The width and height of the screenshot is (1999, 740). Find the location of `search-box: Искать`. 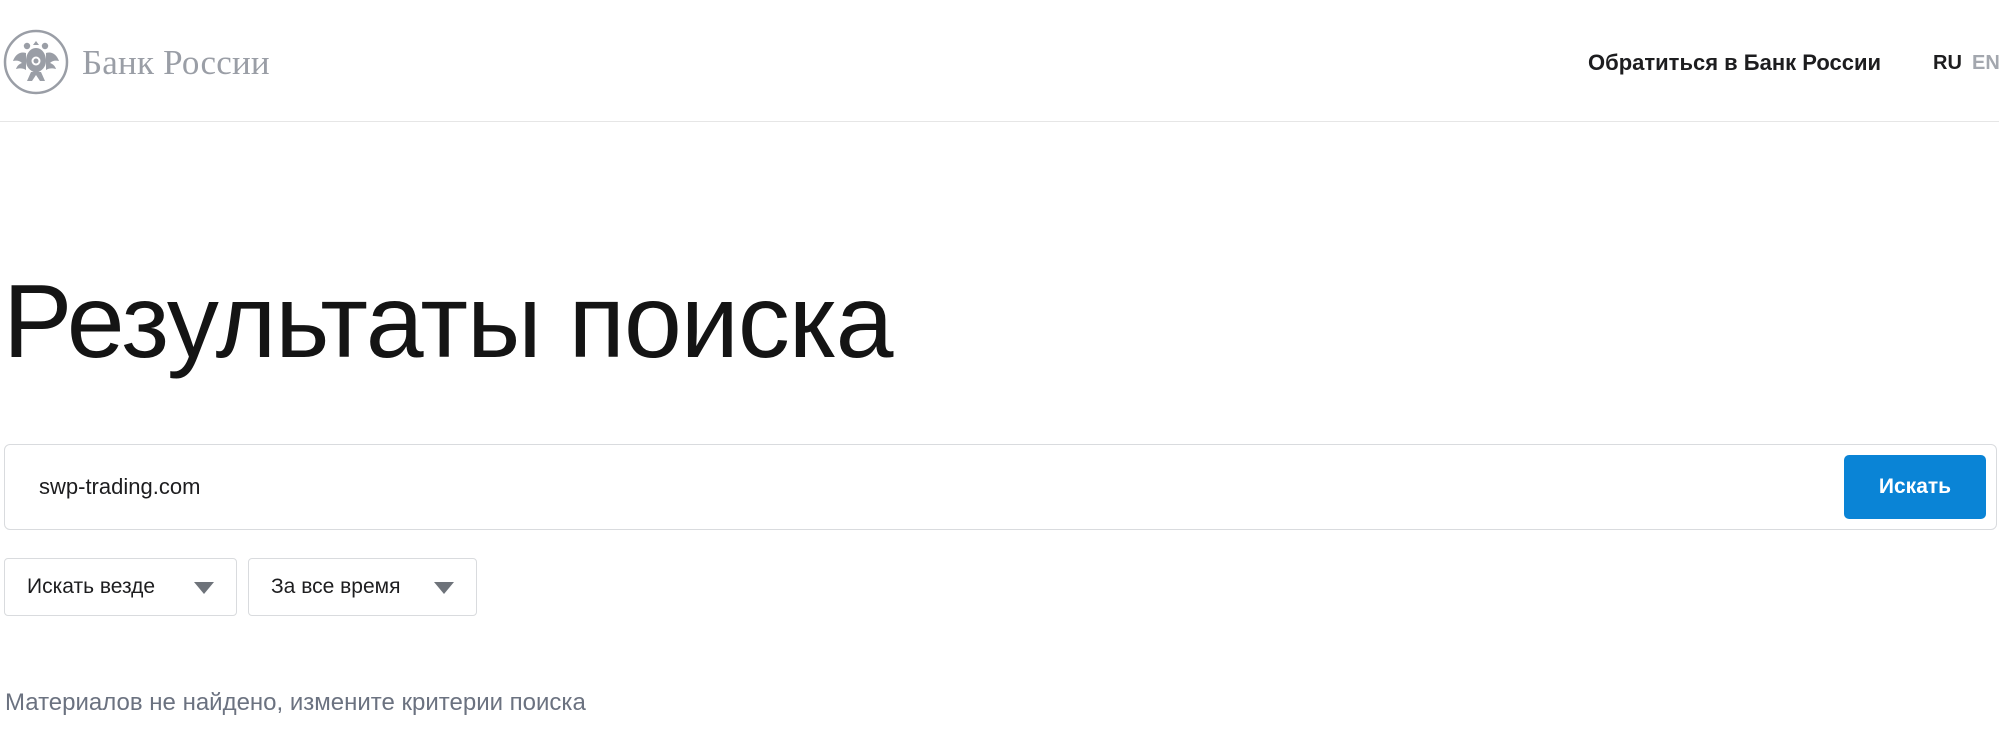

search-box: Искать is located at coordinates (1000, 487).